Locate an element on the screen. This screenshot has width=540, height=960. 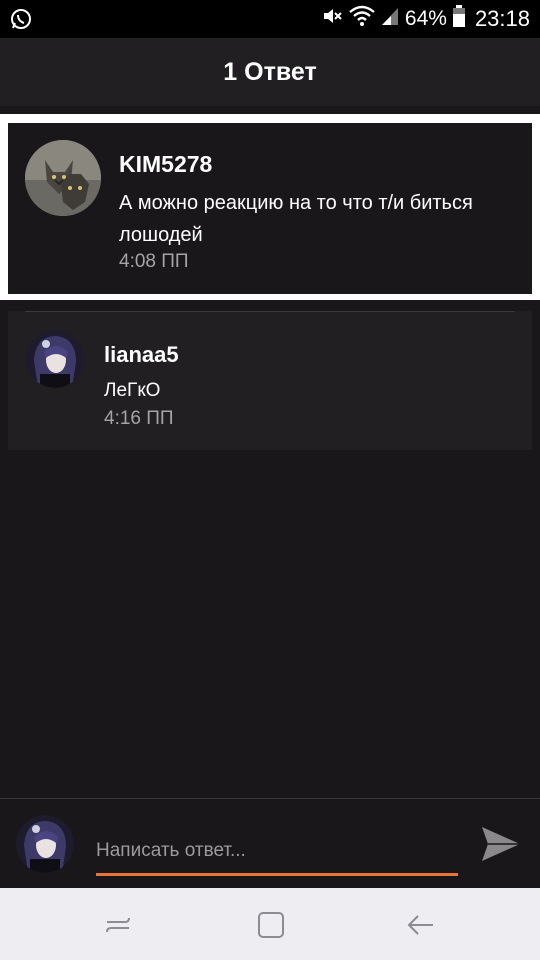
status-bar: 64% 23:18 is located at coordinates (270, 19).